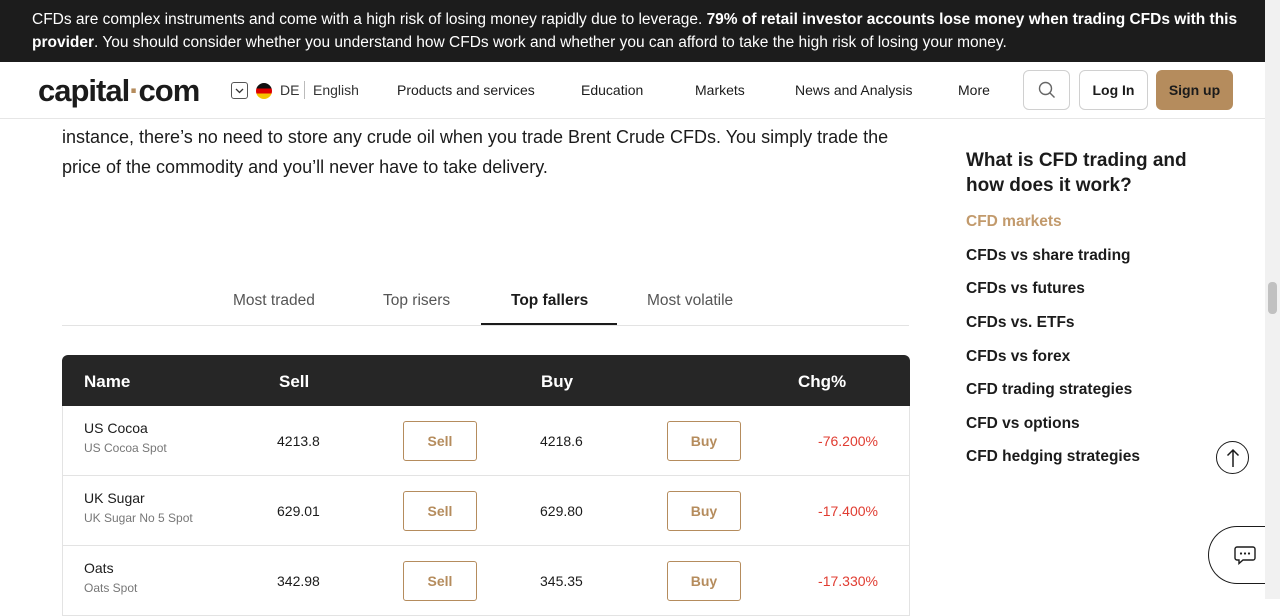  What do you see at coordinates (848, 441) in the screenshot?
I see `change-percent: -76.200%` at bounding box center [848, 441].